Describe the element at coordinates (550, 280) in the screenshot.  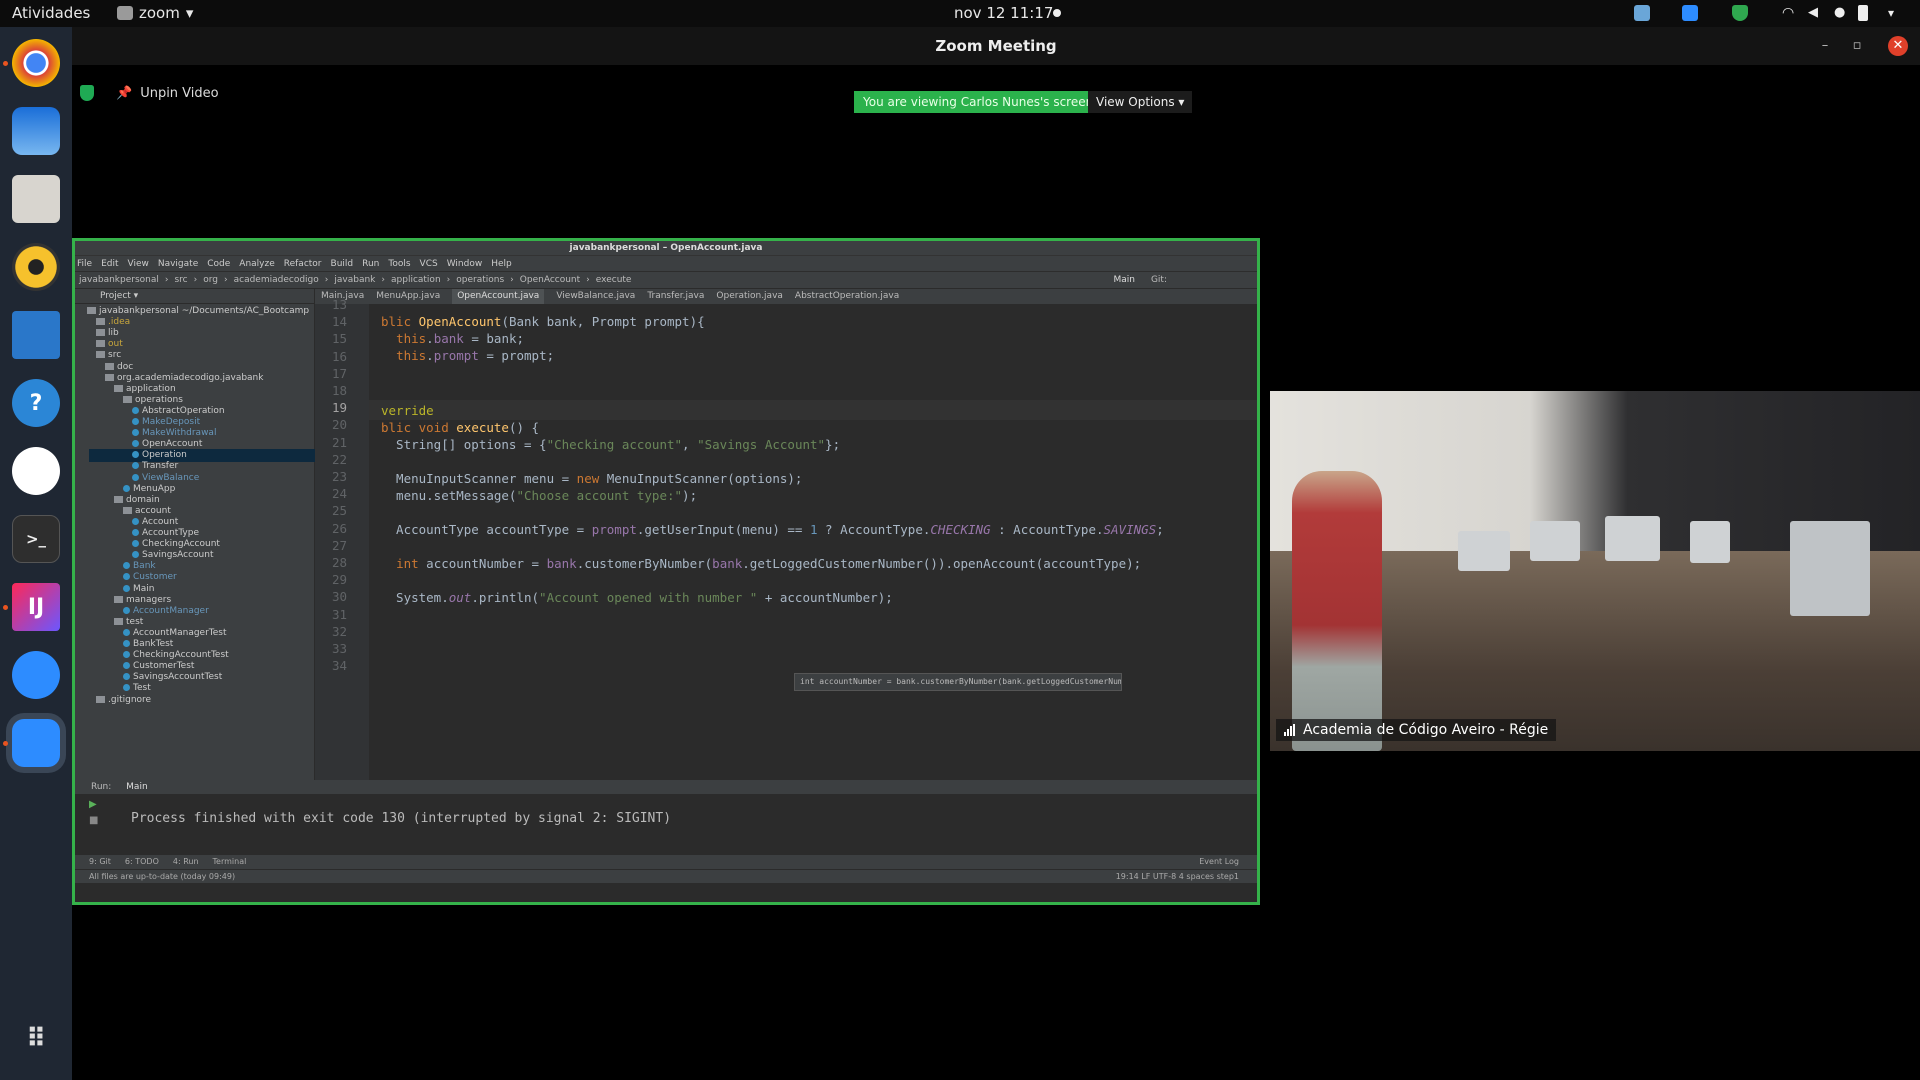
I see `breadcrumb-item: OpenAccount` at that location.